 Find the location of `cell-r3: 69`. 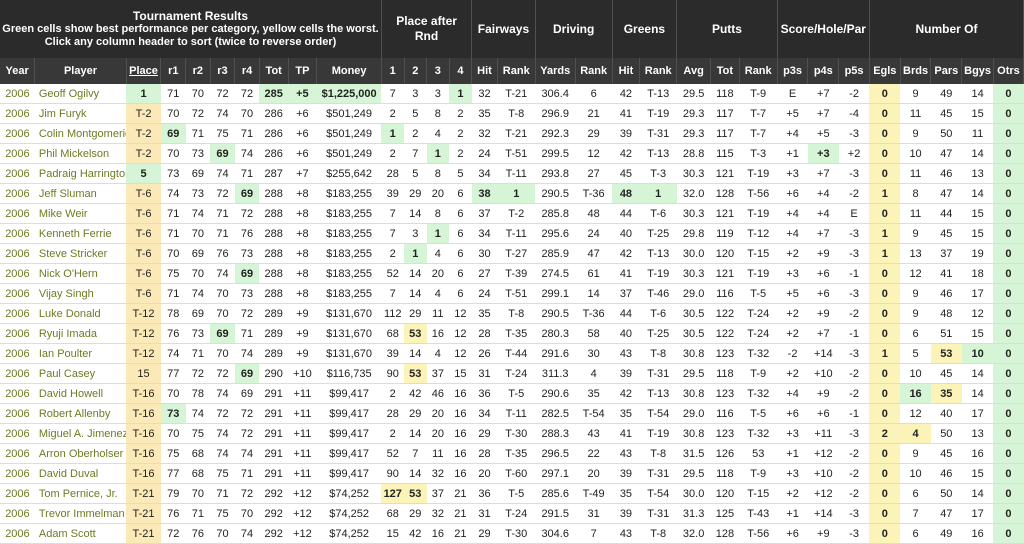

cell-r3: 69 is located at coordinates (222, 333).